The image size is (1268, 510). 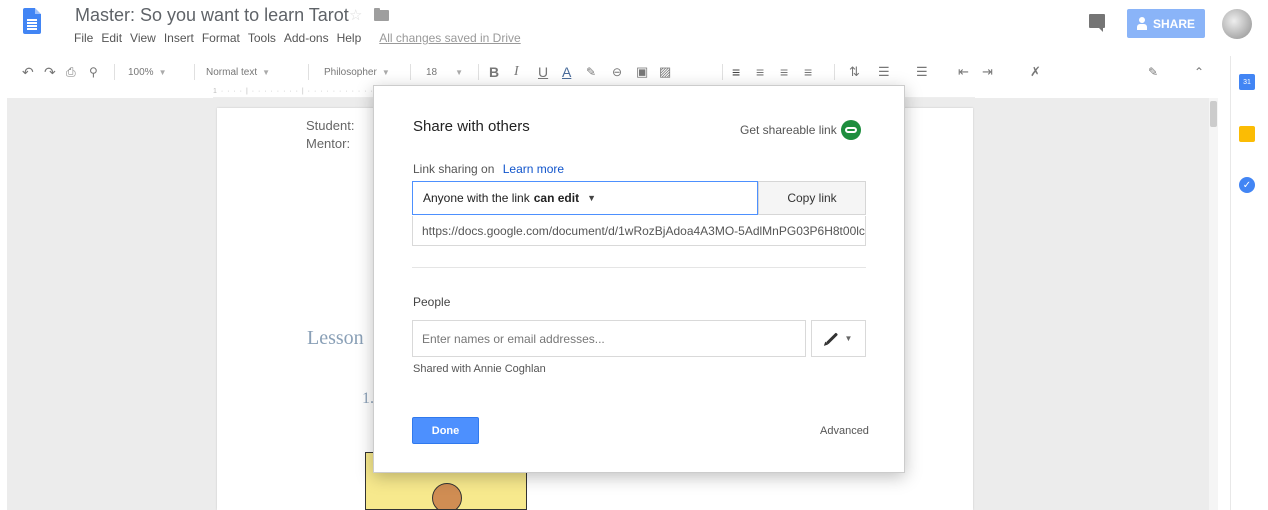 What do you see at coordinates (1199, 72) in the screenshot?
I see `collapse-icon: ⌃` at bounding box center [1199, 72].